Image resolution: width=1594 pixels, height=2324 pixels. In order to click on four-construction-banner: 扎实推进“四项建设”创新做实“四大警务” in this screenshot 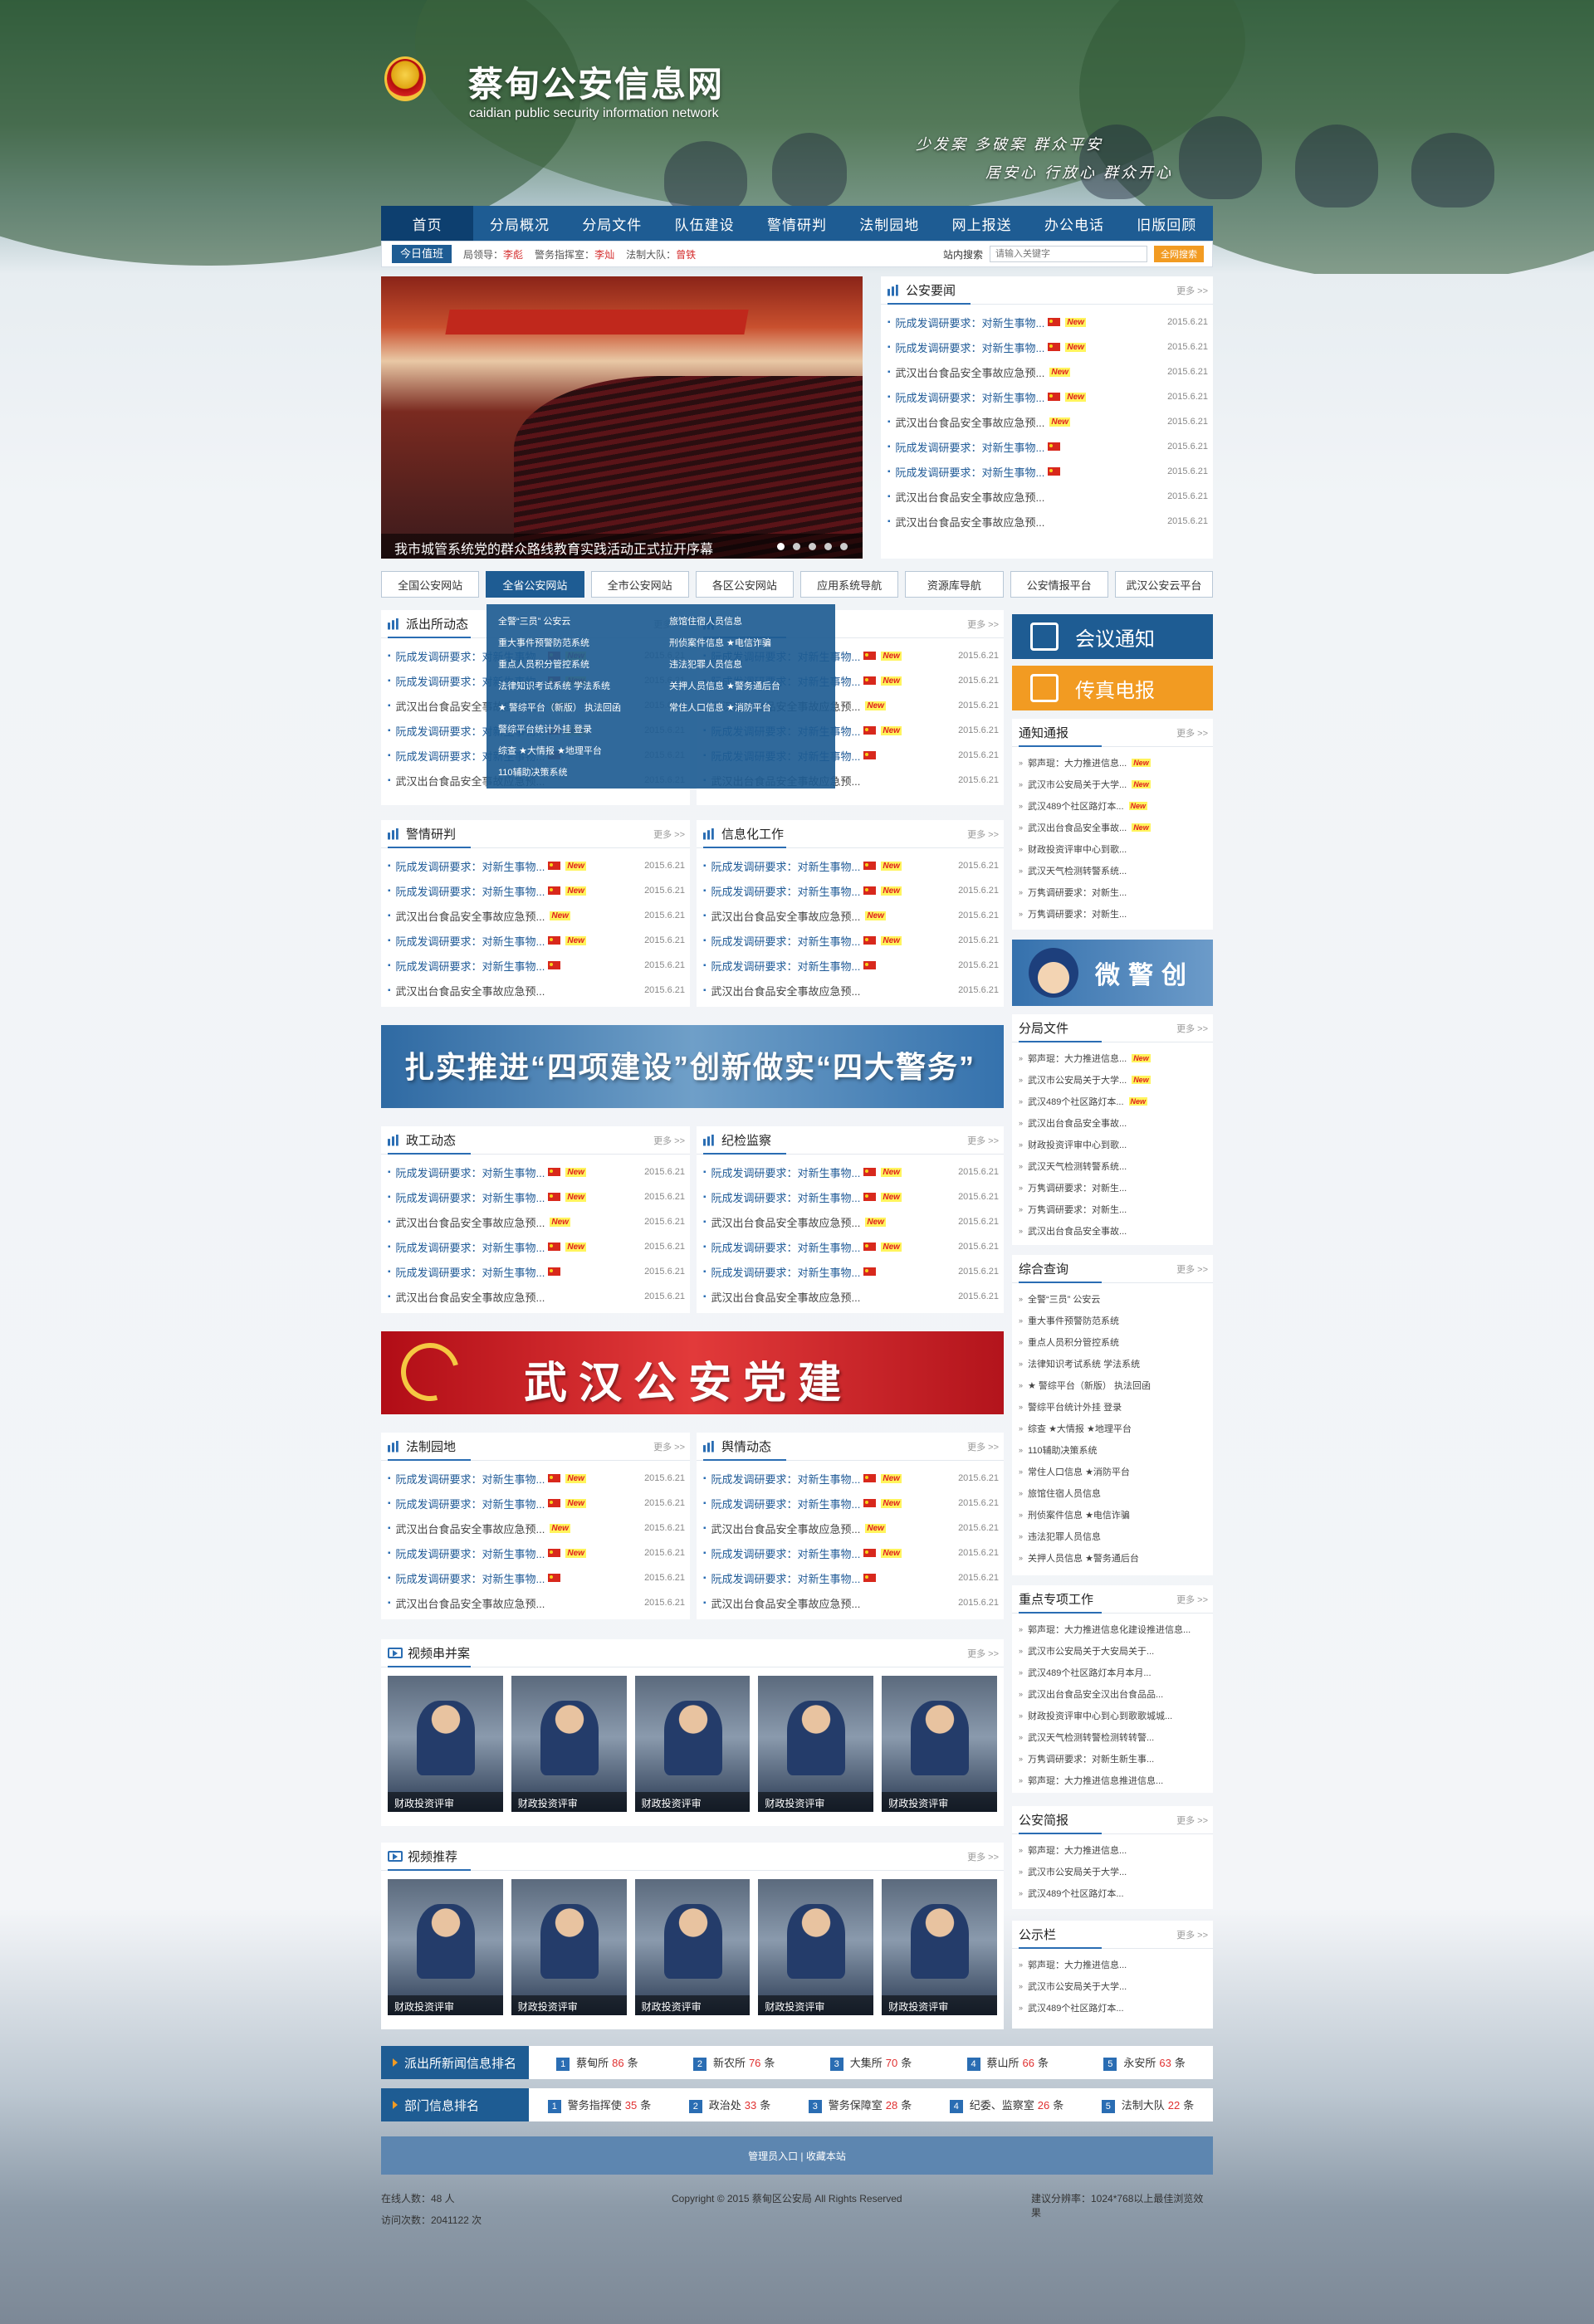, I will do `click(692, 1067)`.